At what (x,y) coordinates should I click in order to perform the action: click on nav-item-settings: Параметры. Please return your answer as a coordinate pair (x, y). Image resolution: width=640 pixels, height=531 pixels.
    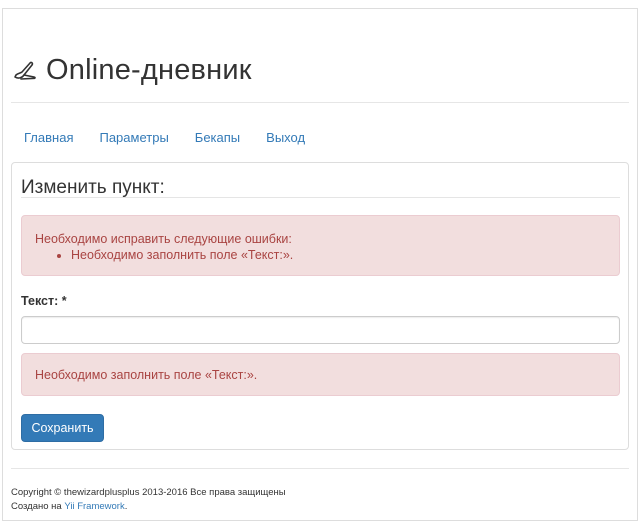
    Looking at the image, I should click on (133, 138).